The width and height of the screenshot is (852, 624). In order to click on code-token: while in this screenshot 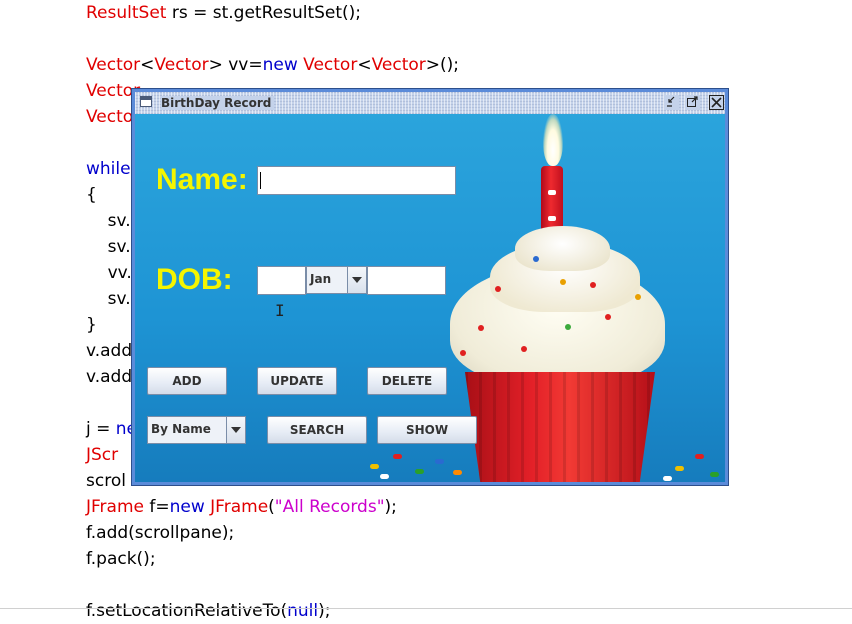, I will do `click(108, 169)`.